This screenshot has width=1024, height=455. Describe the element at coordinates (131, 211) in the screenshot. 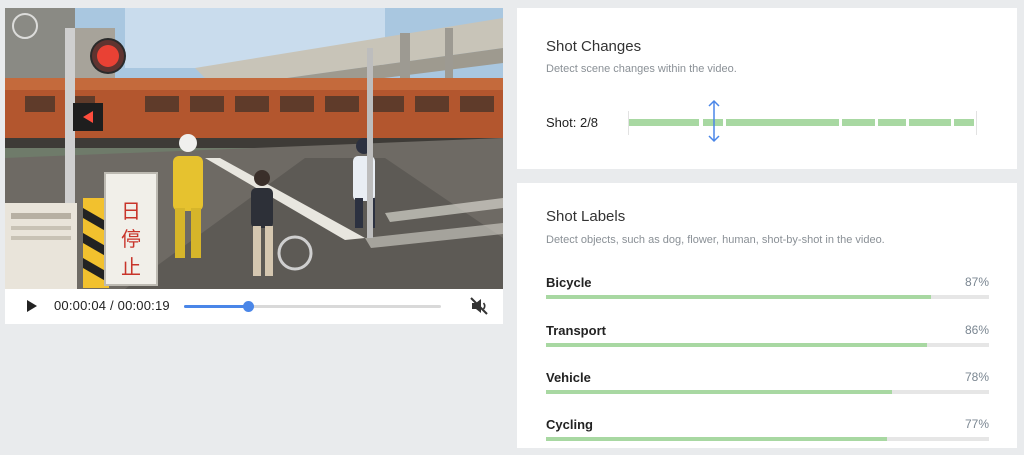

I see `svg-text: 日` at that location.